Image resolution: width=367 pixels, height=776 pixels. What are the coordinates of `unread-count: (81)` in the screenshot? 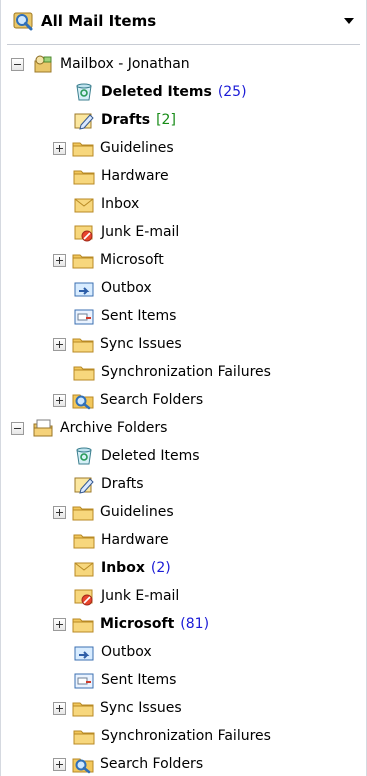 It's located at (195, 624).